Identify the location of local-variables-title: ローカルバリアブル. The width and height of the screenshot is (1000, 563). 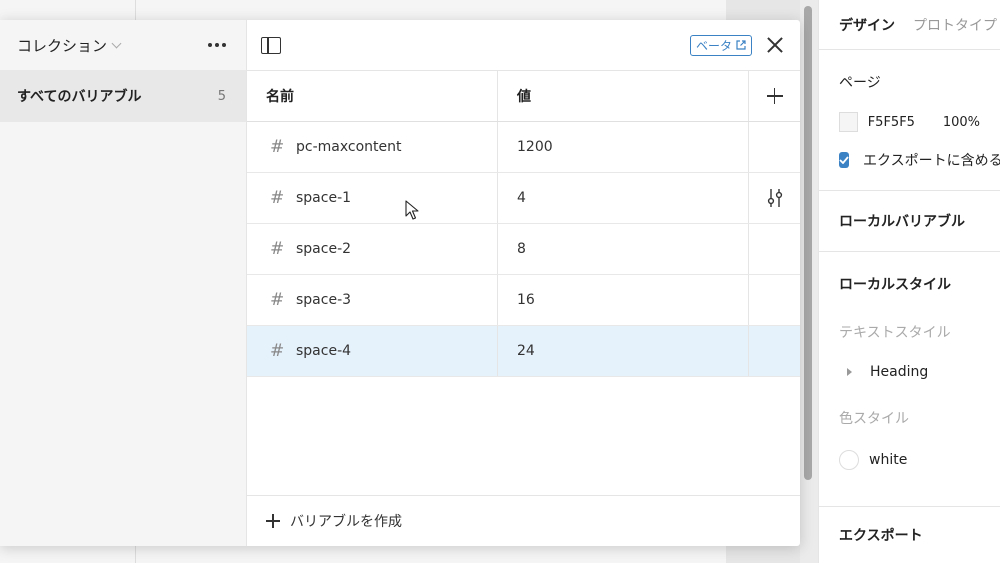
(902, 221).